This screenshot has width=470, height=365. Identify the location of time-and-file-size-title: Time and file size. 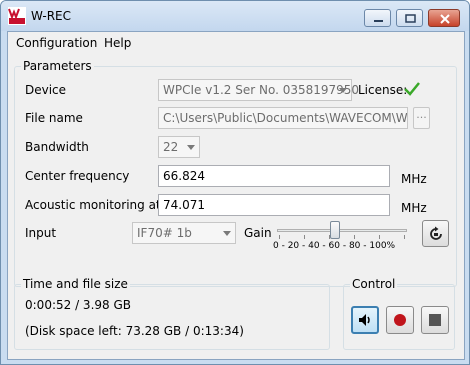
(75, 284).